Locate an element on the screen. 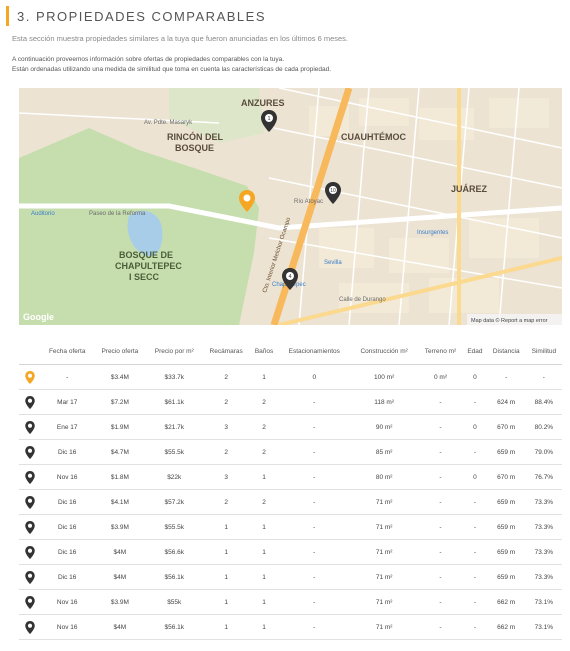 The height and width of the screenshot is (651, 570). cell-precio-oferta: $1.9M is located at coordinates (120, 427).